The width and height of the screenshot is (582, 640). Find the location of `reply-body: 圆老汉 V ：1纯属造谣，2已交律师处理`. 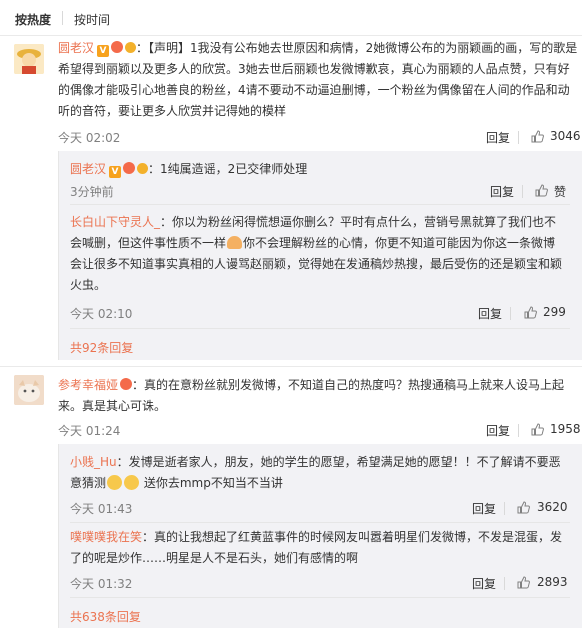

reply-body: 圆老汉 V ：1纯属造谣，2已交律师处理 is located at coordinates (320, 169).